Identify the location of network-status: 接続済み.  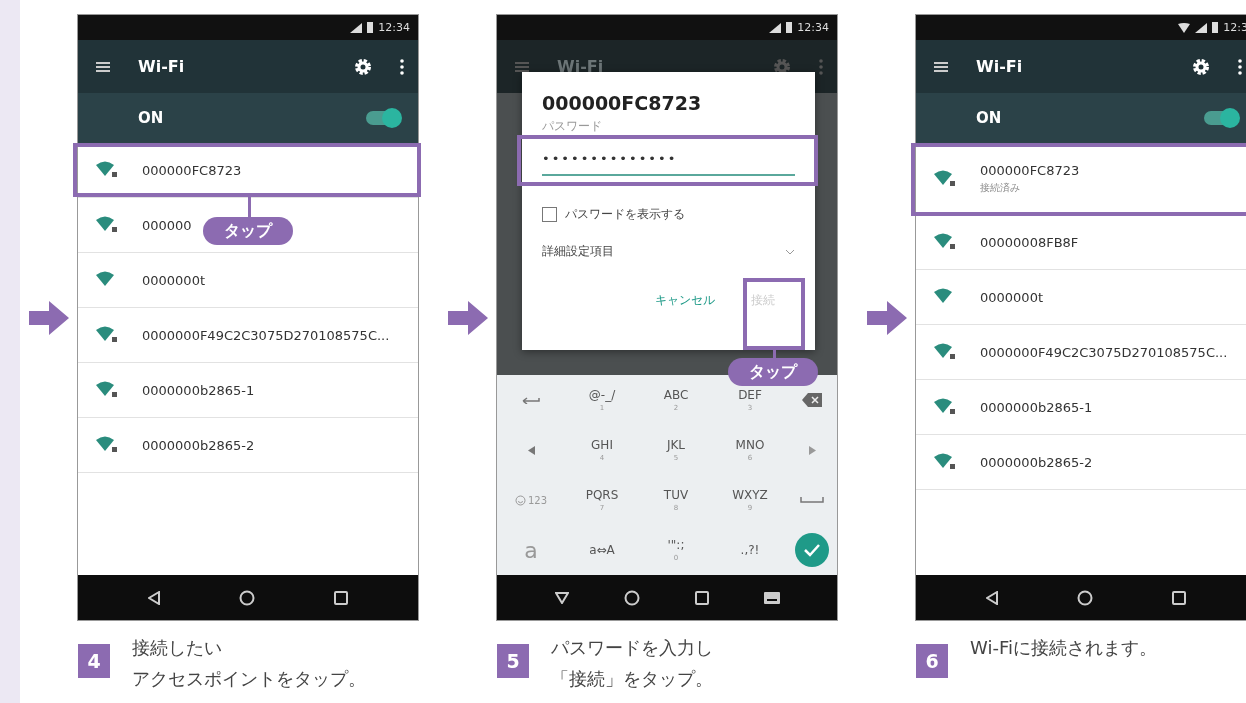
(1000, 187).